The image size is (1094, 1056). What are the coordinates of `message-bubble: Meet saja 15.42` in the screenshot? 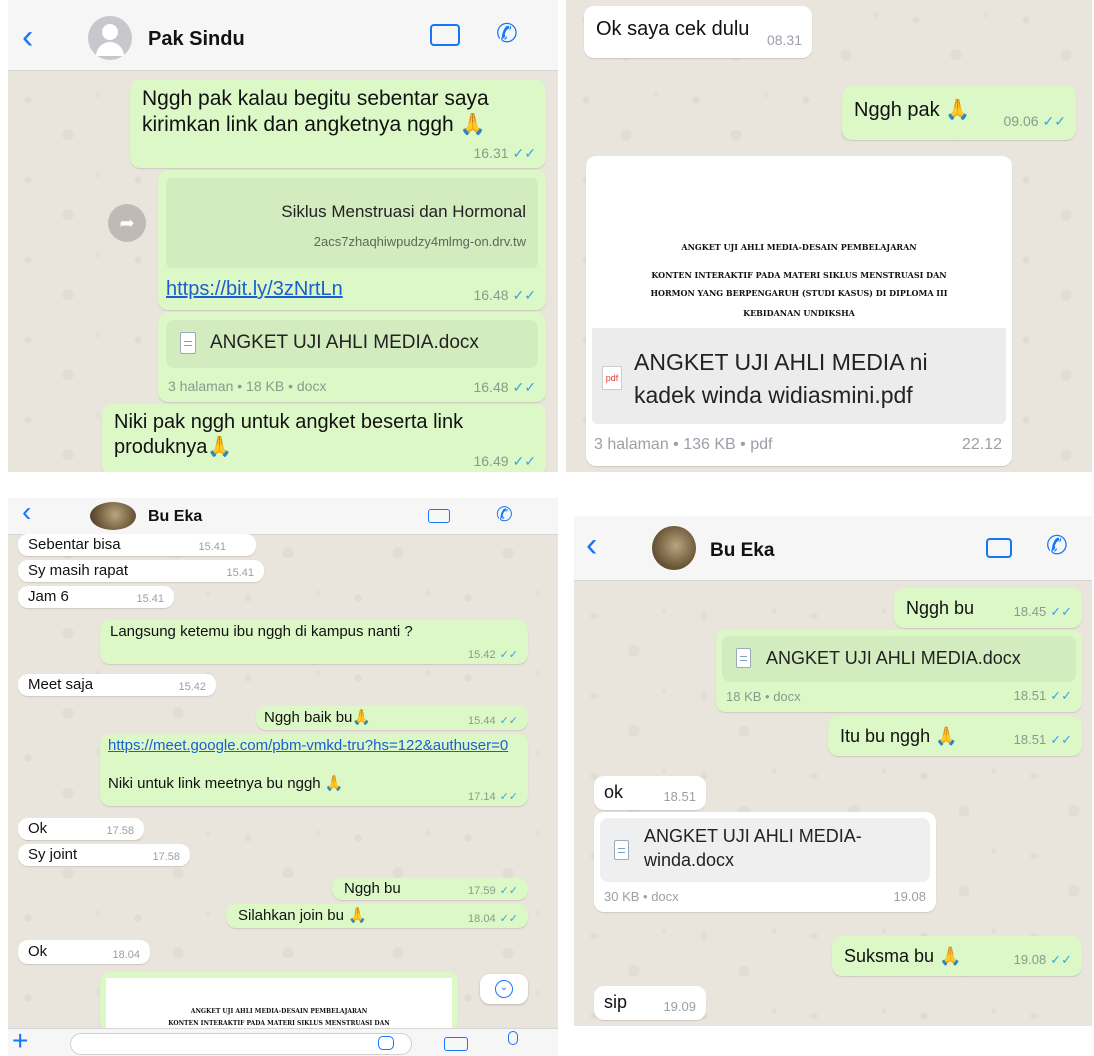 It's located at (117, 685).